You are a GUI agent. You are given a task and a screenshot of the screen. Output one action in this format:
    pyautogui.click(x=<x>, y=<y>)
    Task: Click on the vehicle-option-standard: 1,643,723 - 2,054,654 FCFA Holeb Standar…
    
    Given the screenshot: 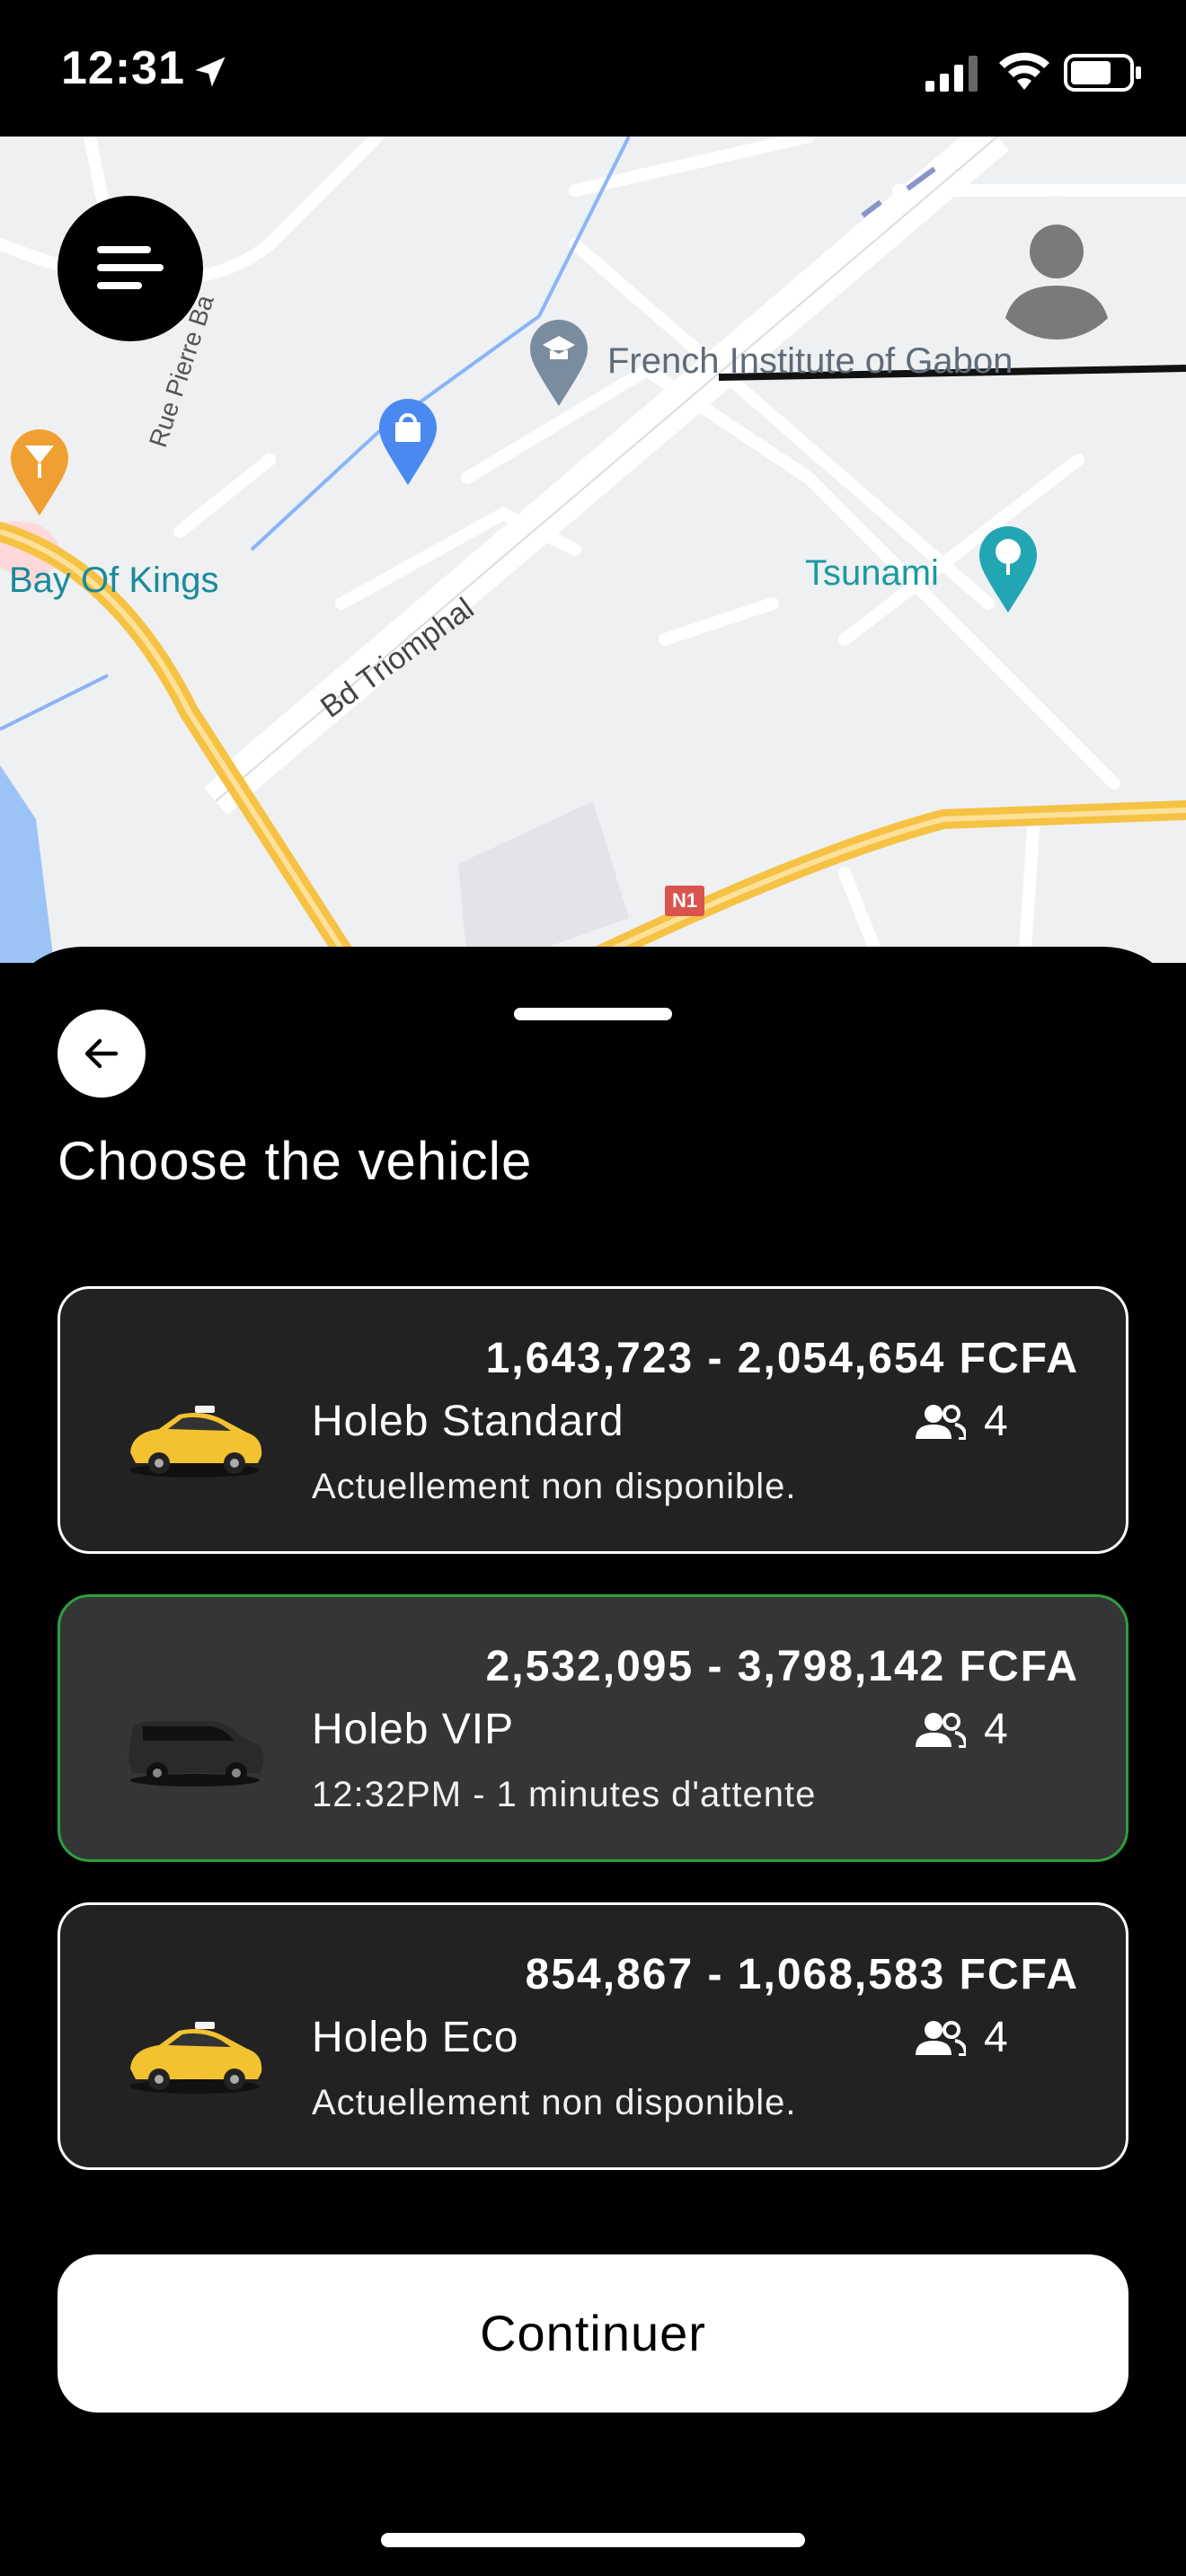 What is the action you would take?
    pyautogui.click(x=593, y=1420)
    